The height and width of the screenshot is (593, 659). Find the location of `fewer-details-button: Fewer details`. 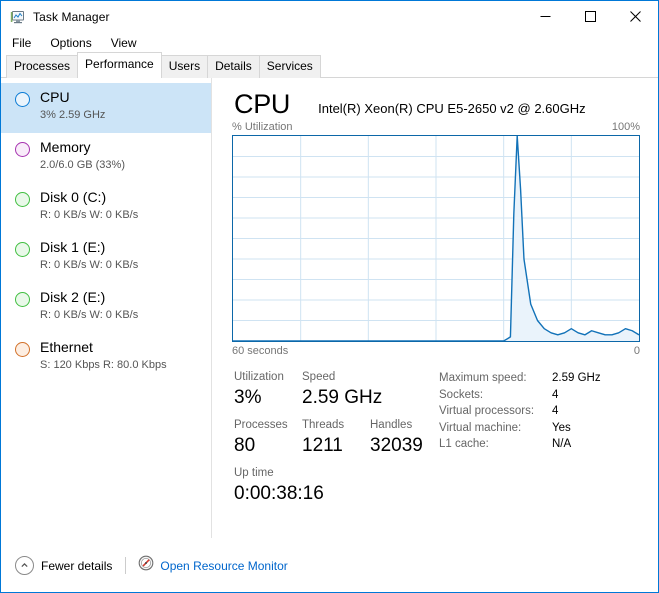

fewer-details-button: Fewer details is located at coordinates (63, 565).